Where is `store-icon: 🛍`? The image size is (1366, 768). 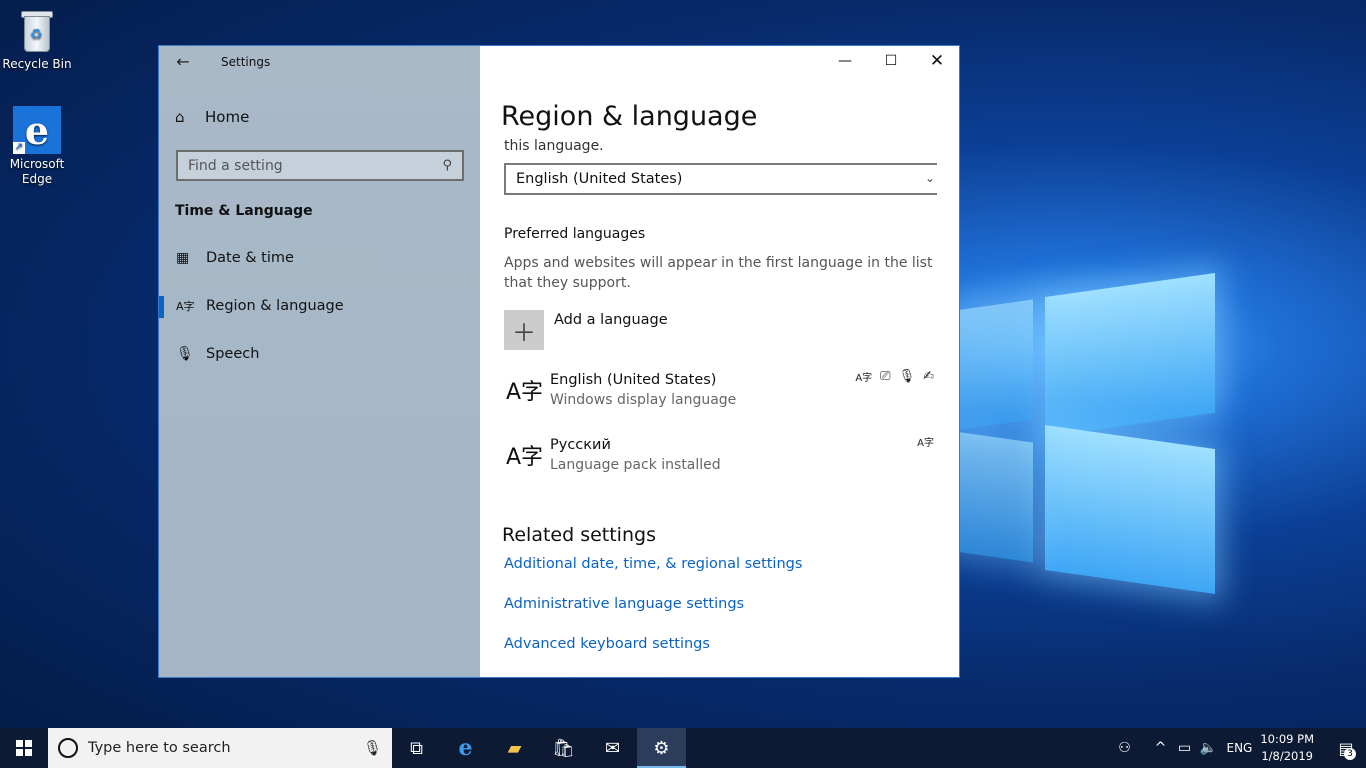 store-icon: 🛍 is located at coordinates (563, 748).